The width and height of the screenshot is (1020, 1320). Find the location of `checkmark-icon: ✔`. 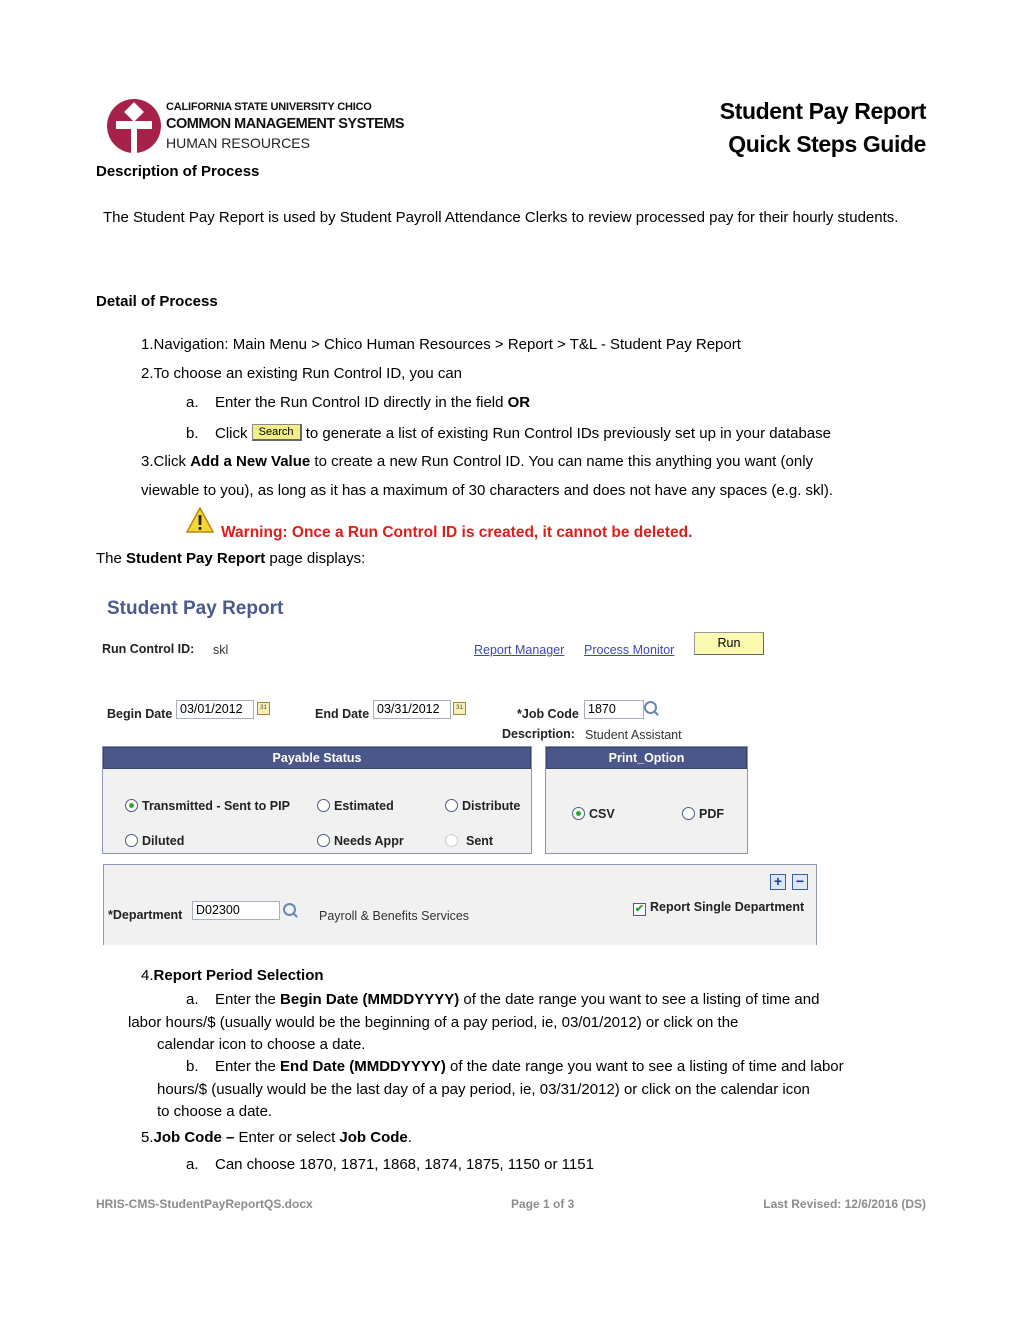

checkmark-icon: ✔ is located at coordinates (639, 909).